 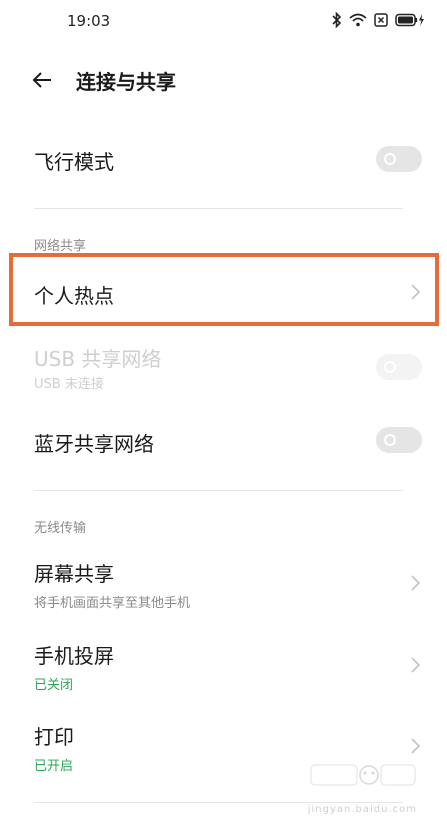 I want to click on usb-sharing-row: USB 共享网络 USB 未连接, so click(x=223, y=365).